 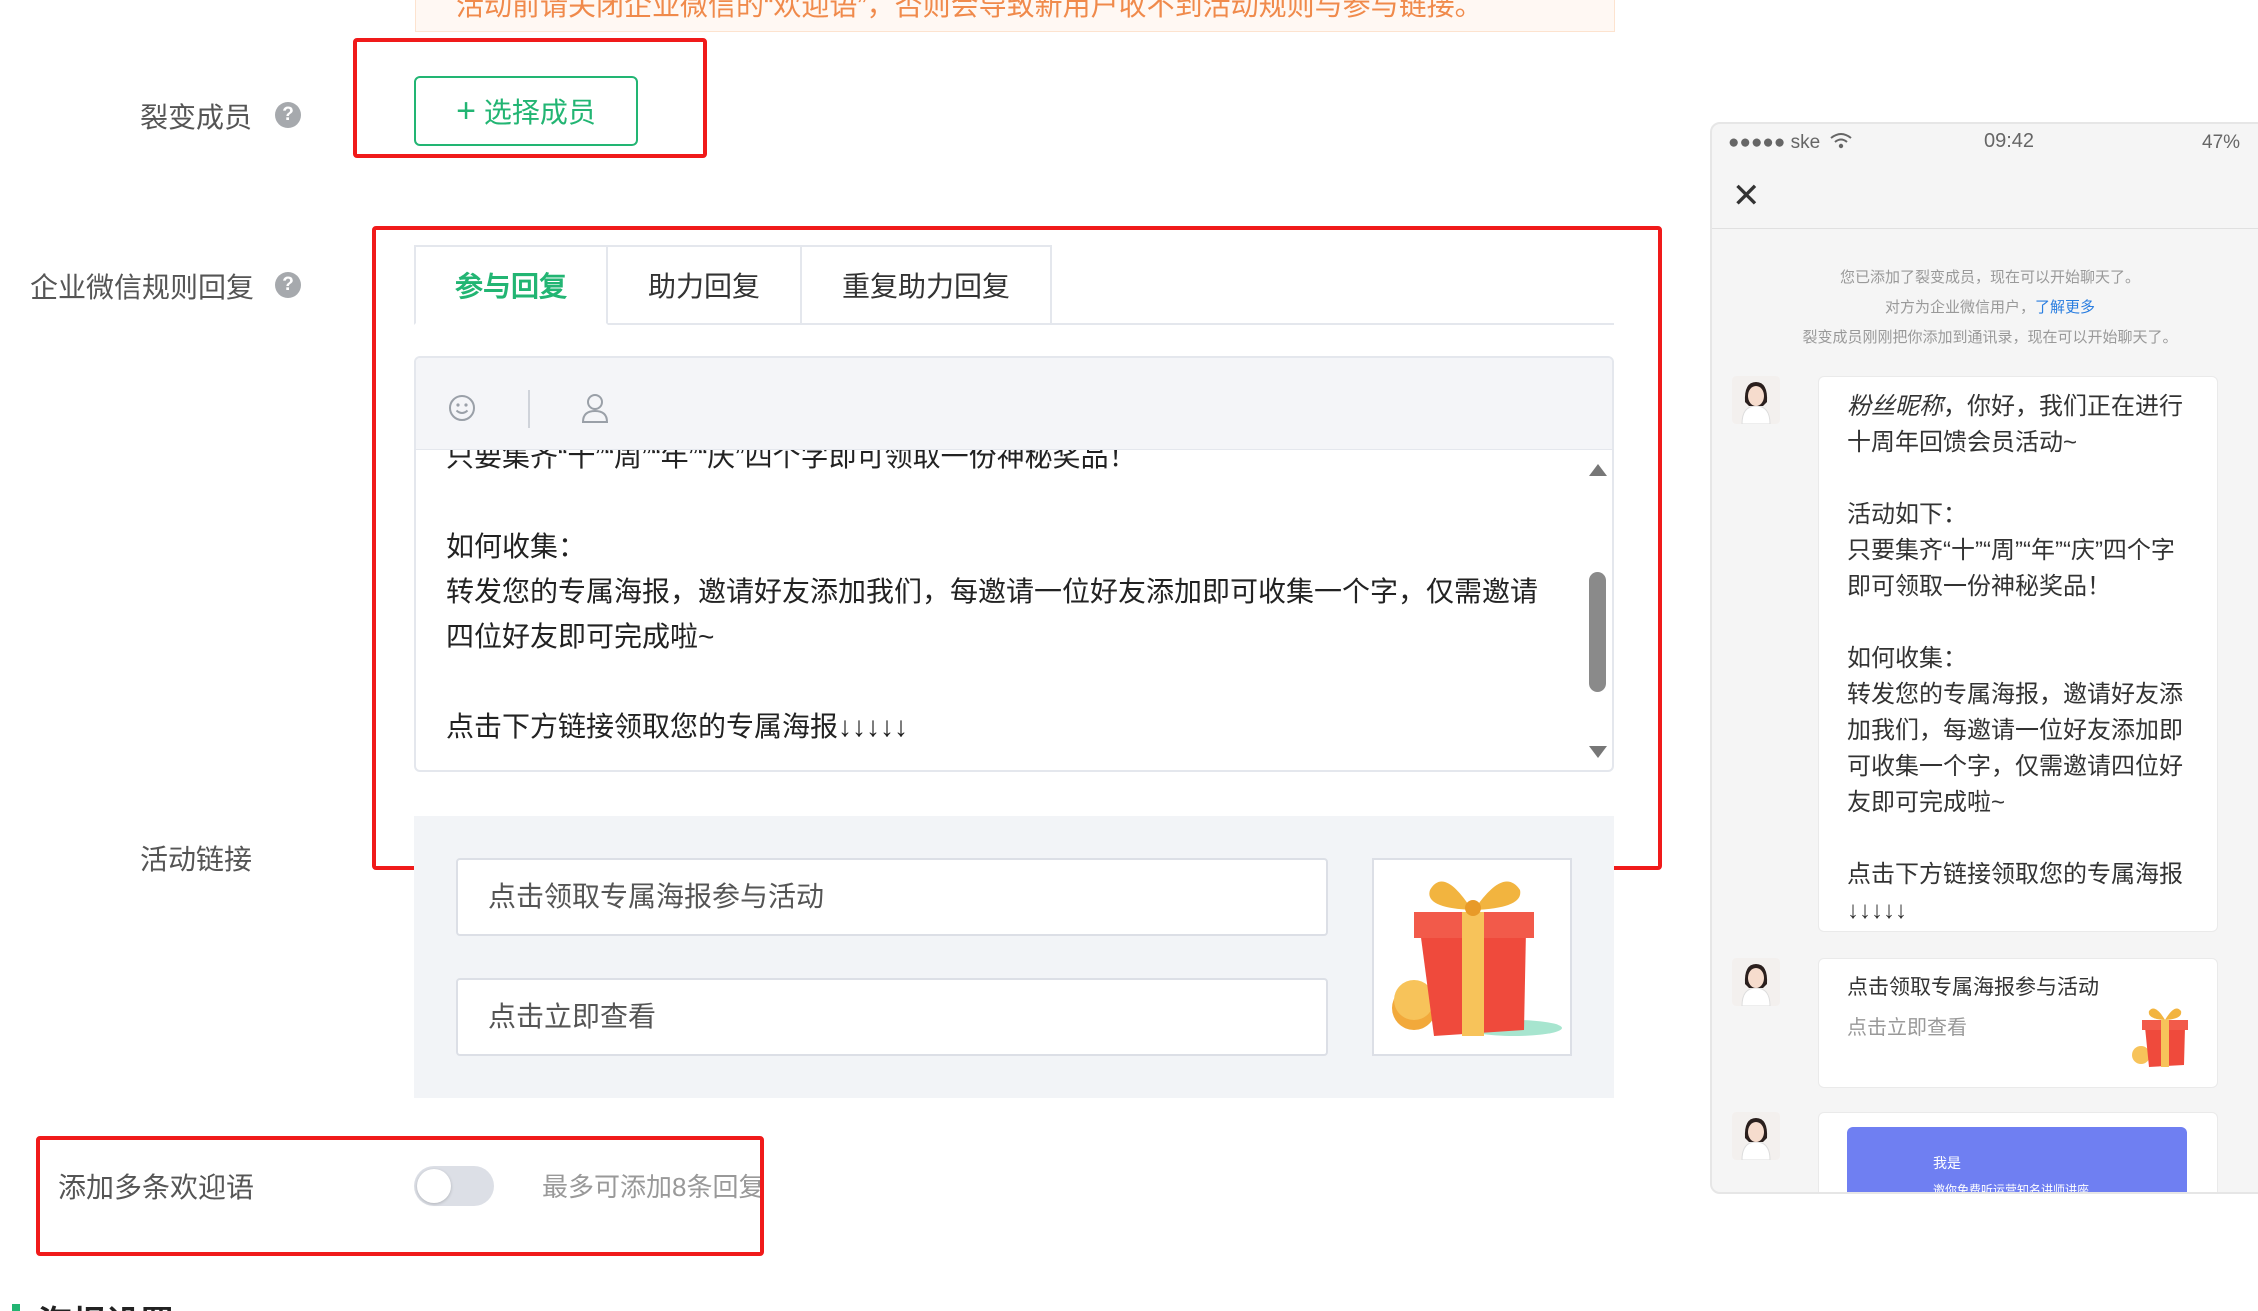 What do you see at coordinates (2011, 1188) in the screenshot?
I see `poster-line-2: 邀你免费听运营知名讲师讲座` at bounding box center [2011, 1188].